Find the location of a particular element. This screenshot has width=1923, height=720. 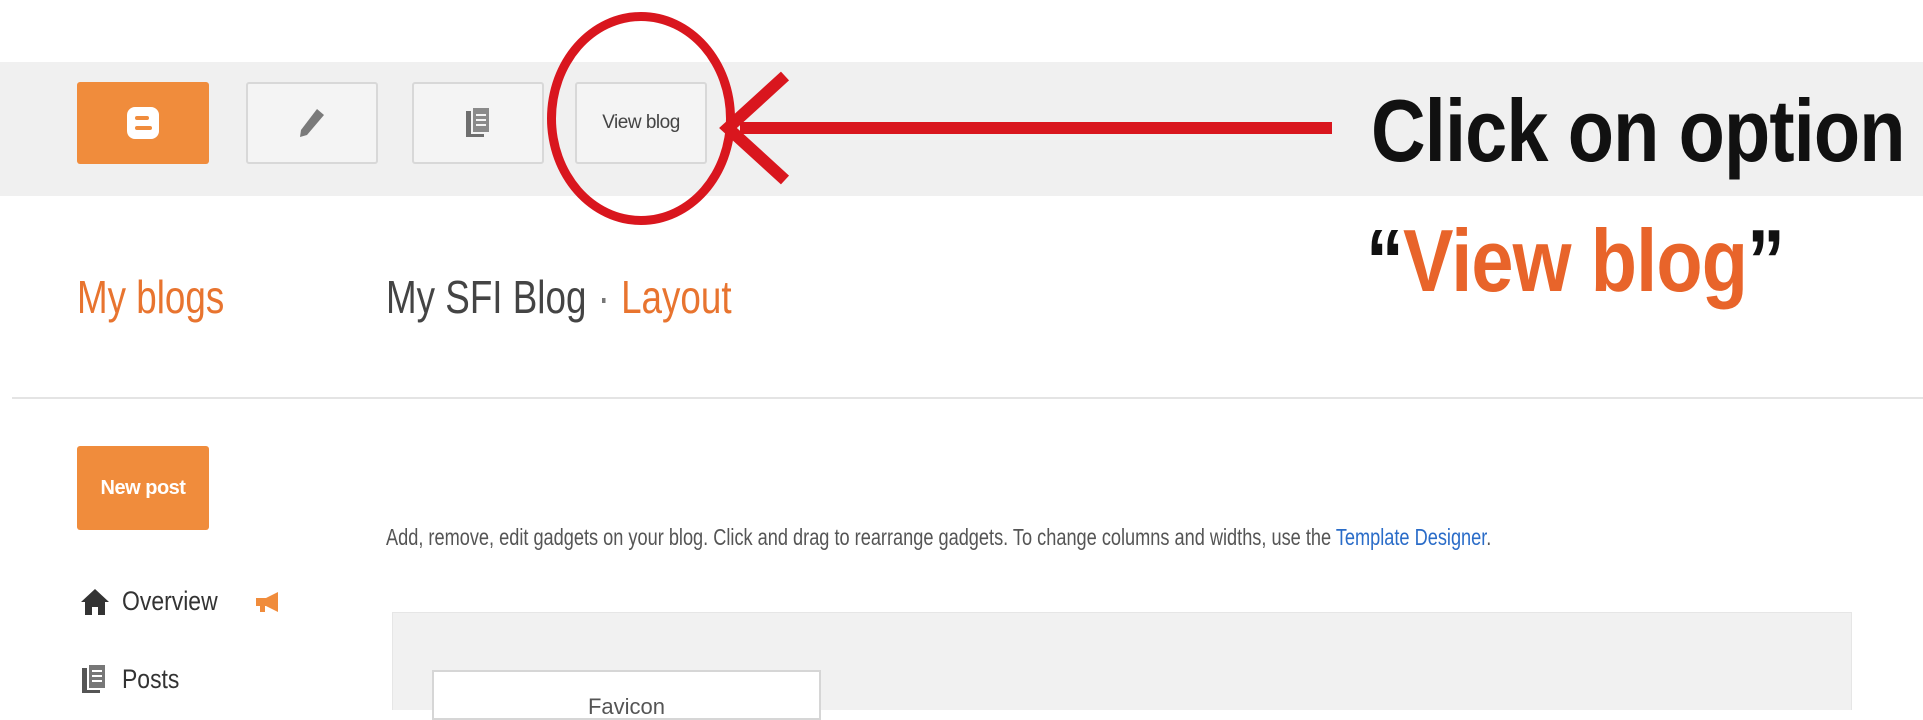

sidebar-item-posts: Posts is located at coordinates (135, 679).